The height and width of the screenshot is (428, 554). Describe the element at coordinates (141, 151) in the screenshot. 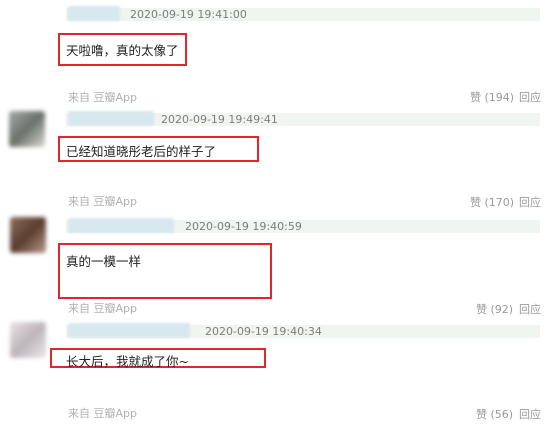

I see `comment-text: 已经知道晓彤老后的样子了` at that location.